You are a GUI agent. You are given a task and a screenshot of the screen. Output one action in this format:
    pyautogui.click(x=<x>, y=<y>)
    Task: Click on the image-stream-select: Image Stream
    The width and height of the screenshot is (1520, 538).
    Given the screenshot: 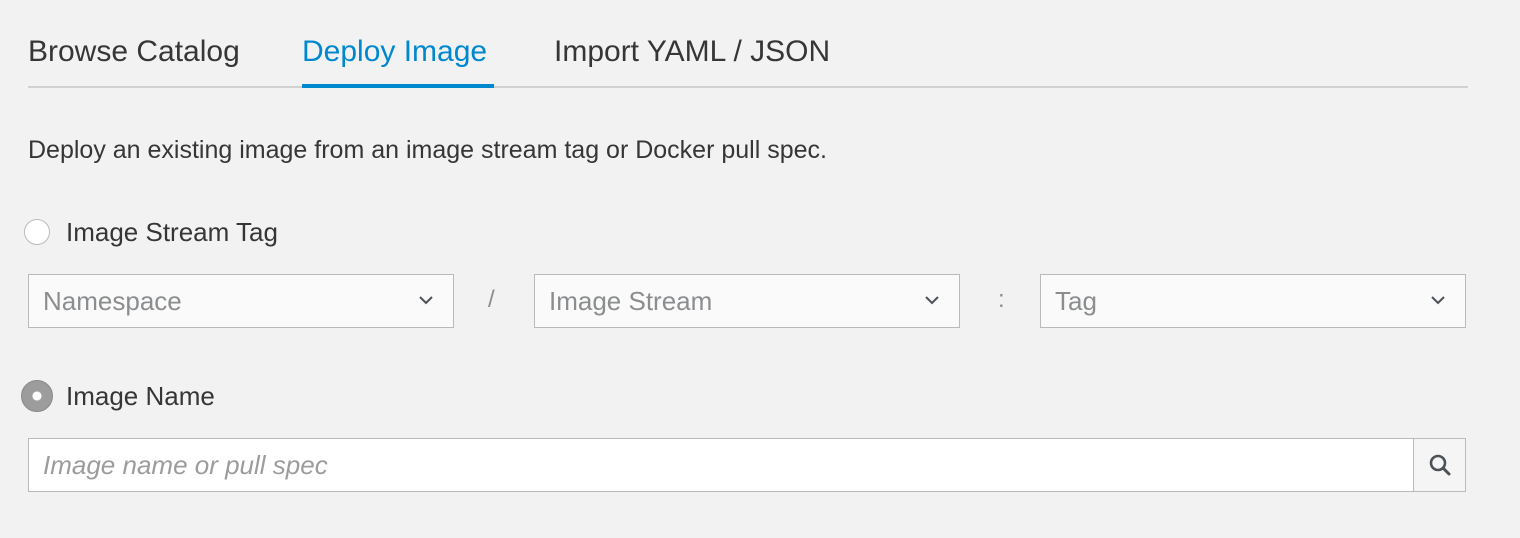 What is the action you would take?
    pyautogui.click(x=747, y=301)
    